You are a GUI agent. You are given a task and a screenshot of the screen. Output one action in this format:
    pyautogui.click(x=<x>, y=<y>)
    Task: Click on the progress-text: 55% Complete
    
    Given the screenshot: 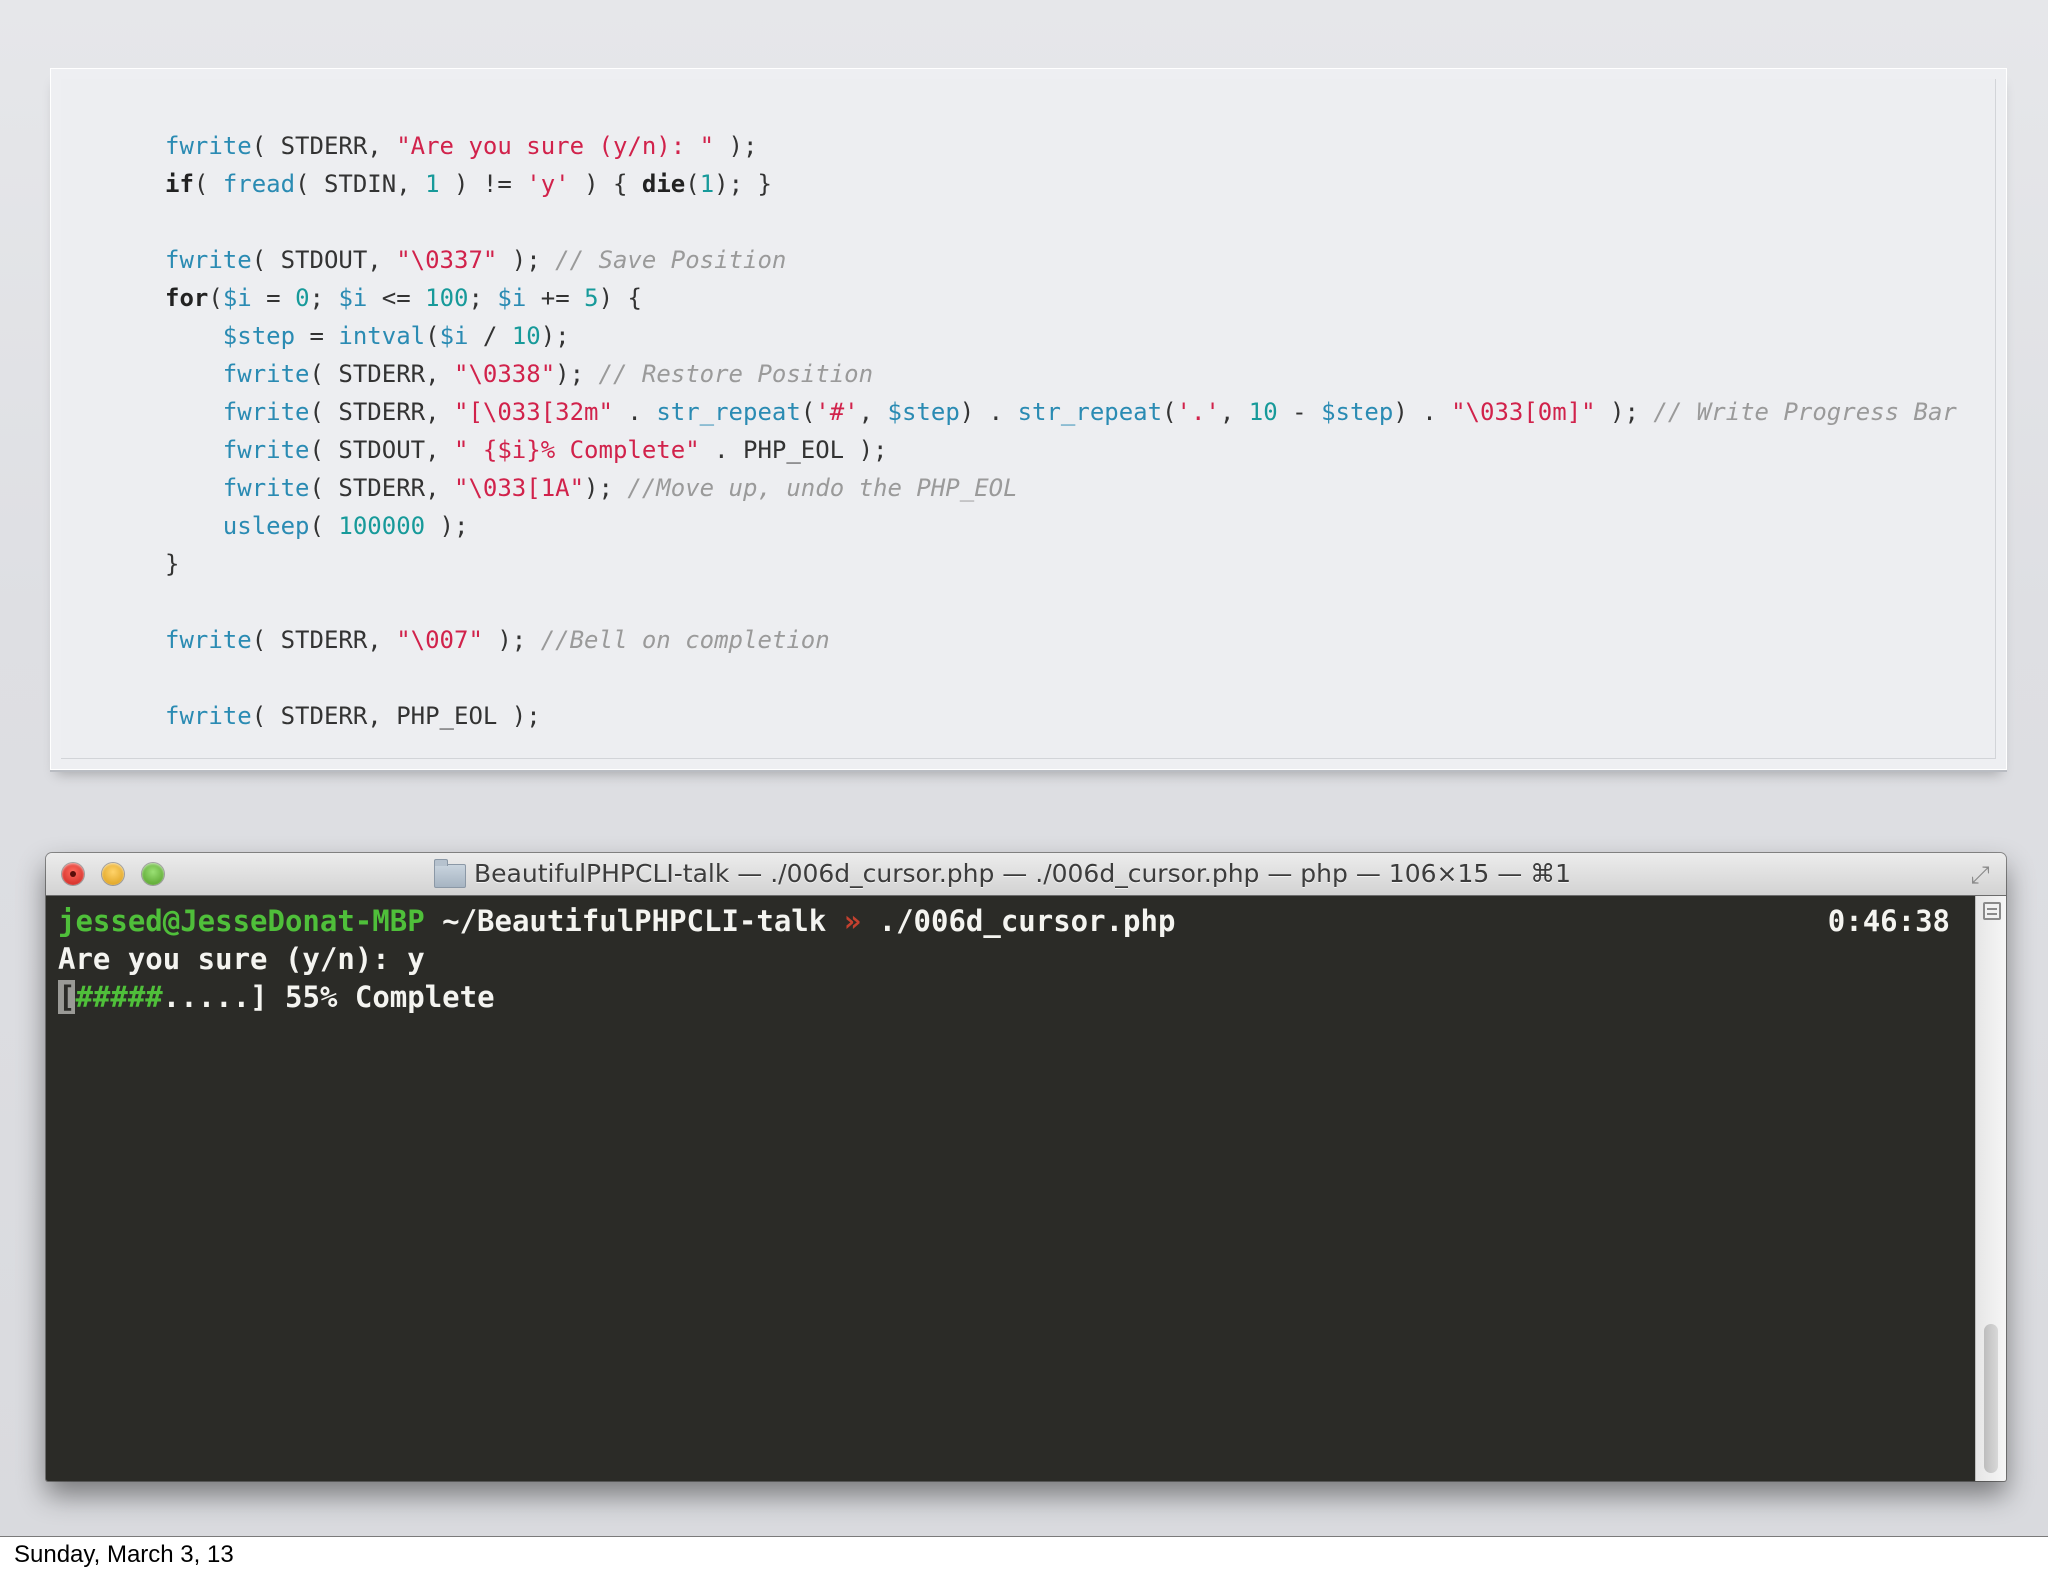 What is the action you would take?
    pyautogui.click(x=381, y=997)
    